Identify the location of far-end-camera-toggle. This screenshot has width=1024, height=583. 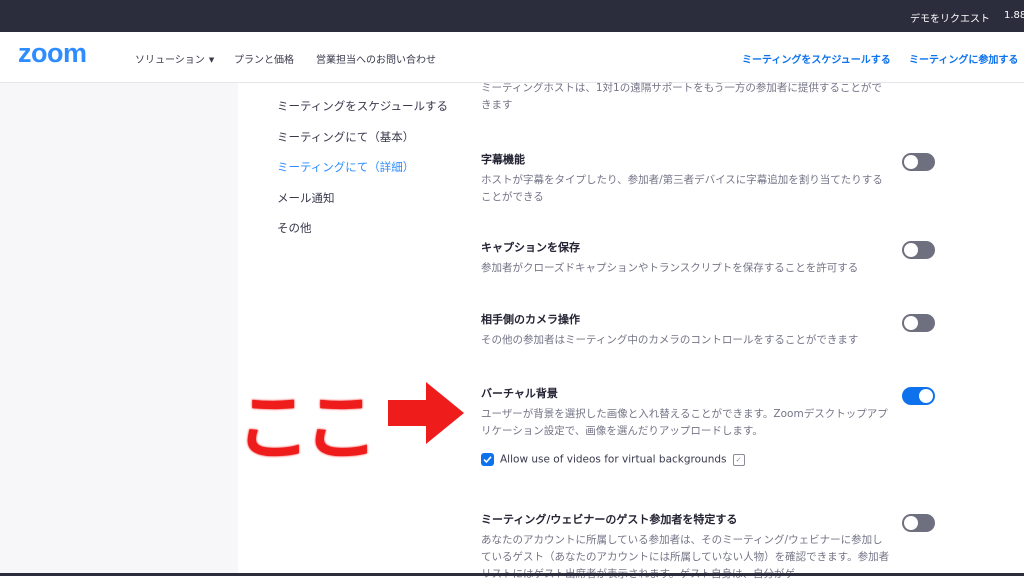
(918, 323).